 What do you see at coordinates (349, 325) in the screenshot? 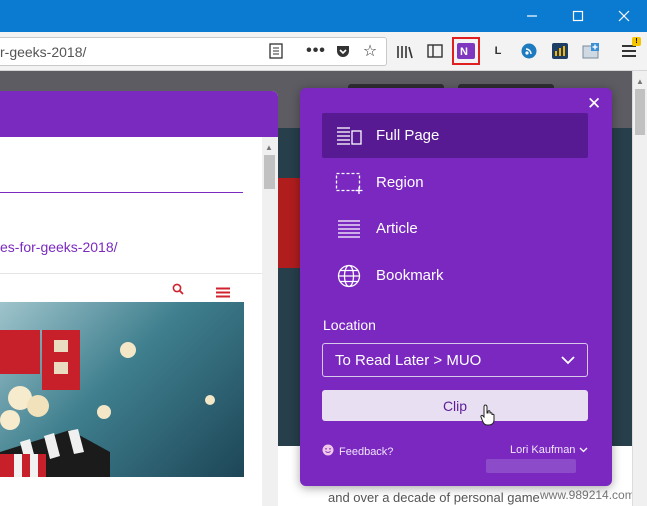
I see `location-label: Location` at bounding box center [349, 325].